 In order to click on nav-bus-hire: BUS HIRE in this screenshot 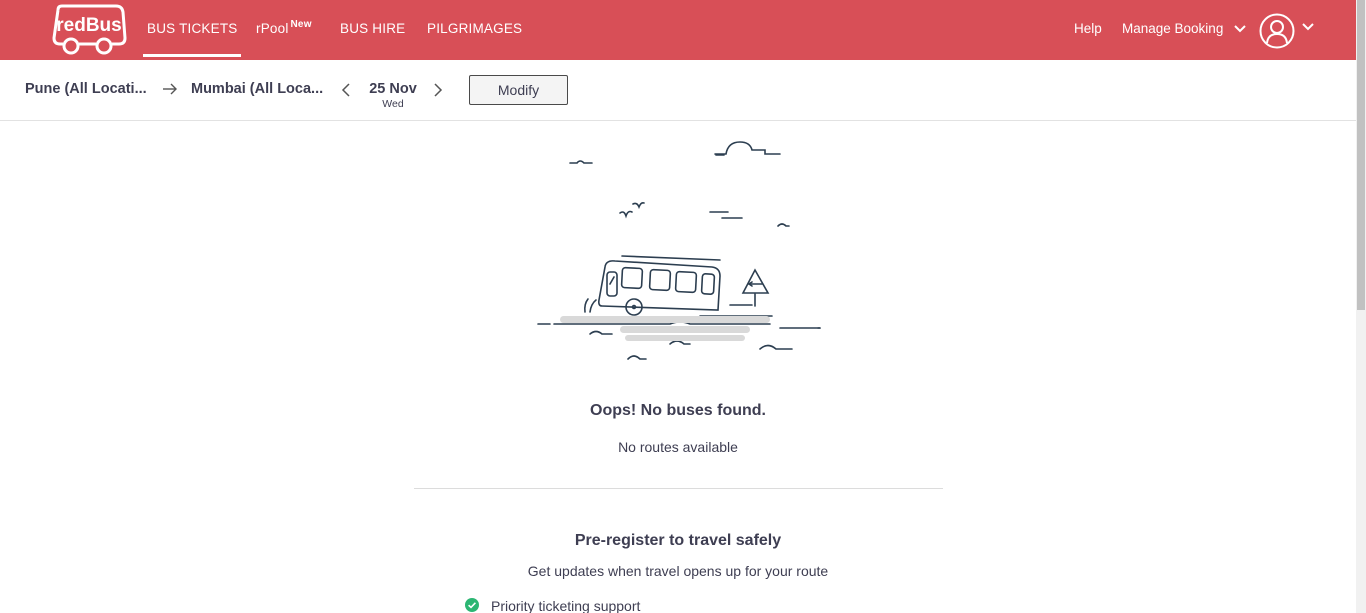, I will do `click(372, 28)`.